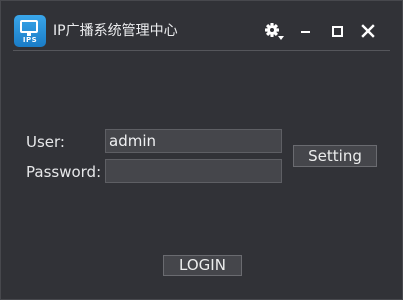  Describe the element at coordinates (201, 50) in the screenshot. I see `title-divider` at that location.